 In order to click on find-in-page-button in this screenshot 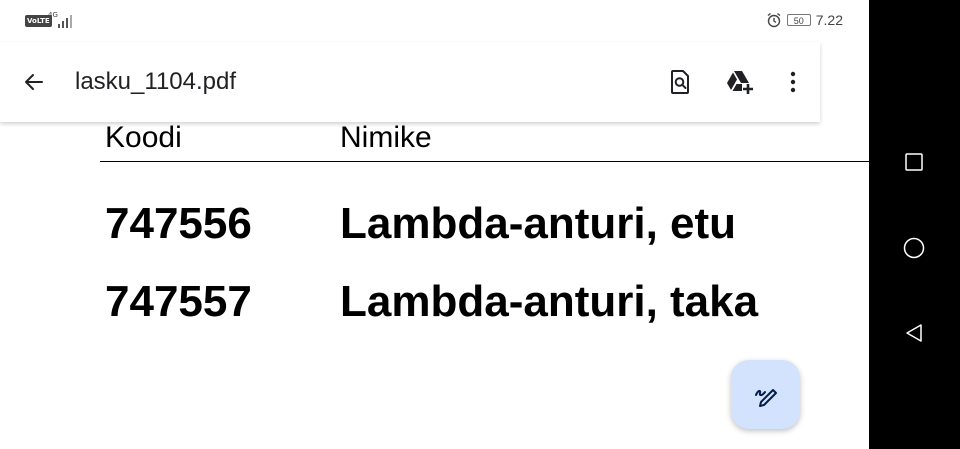, I will do `click(680, 82)`.